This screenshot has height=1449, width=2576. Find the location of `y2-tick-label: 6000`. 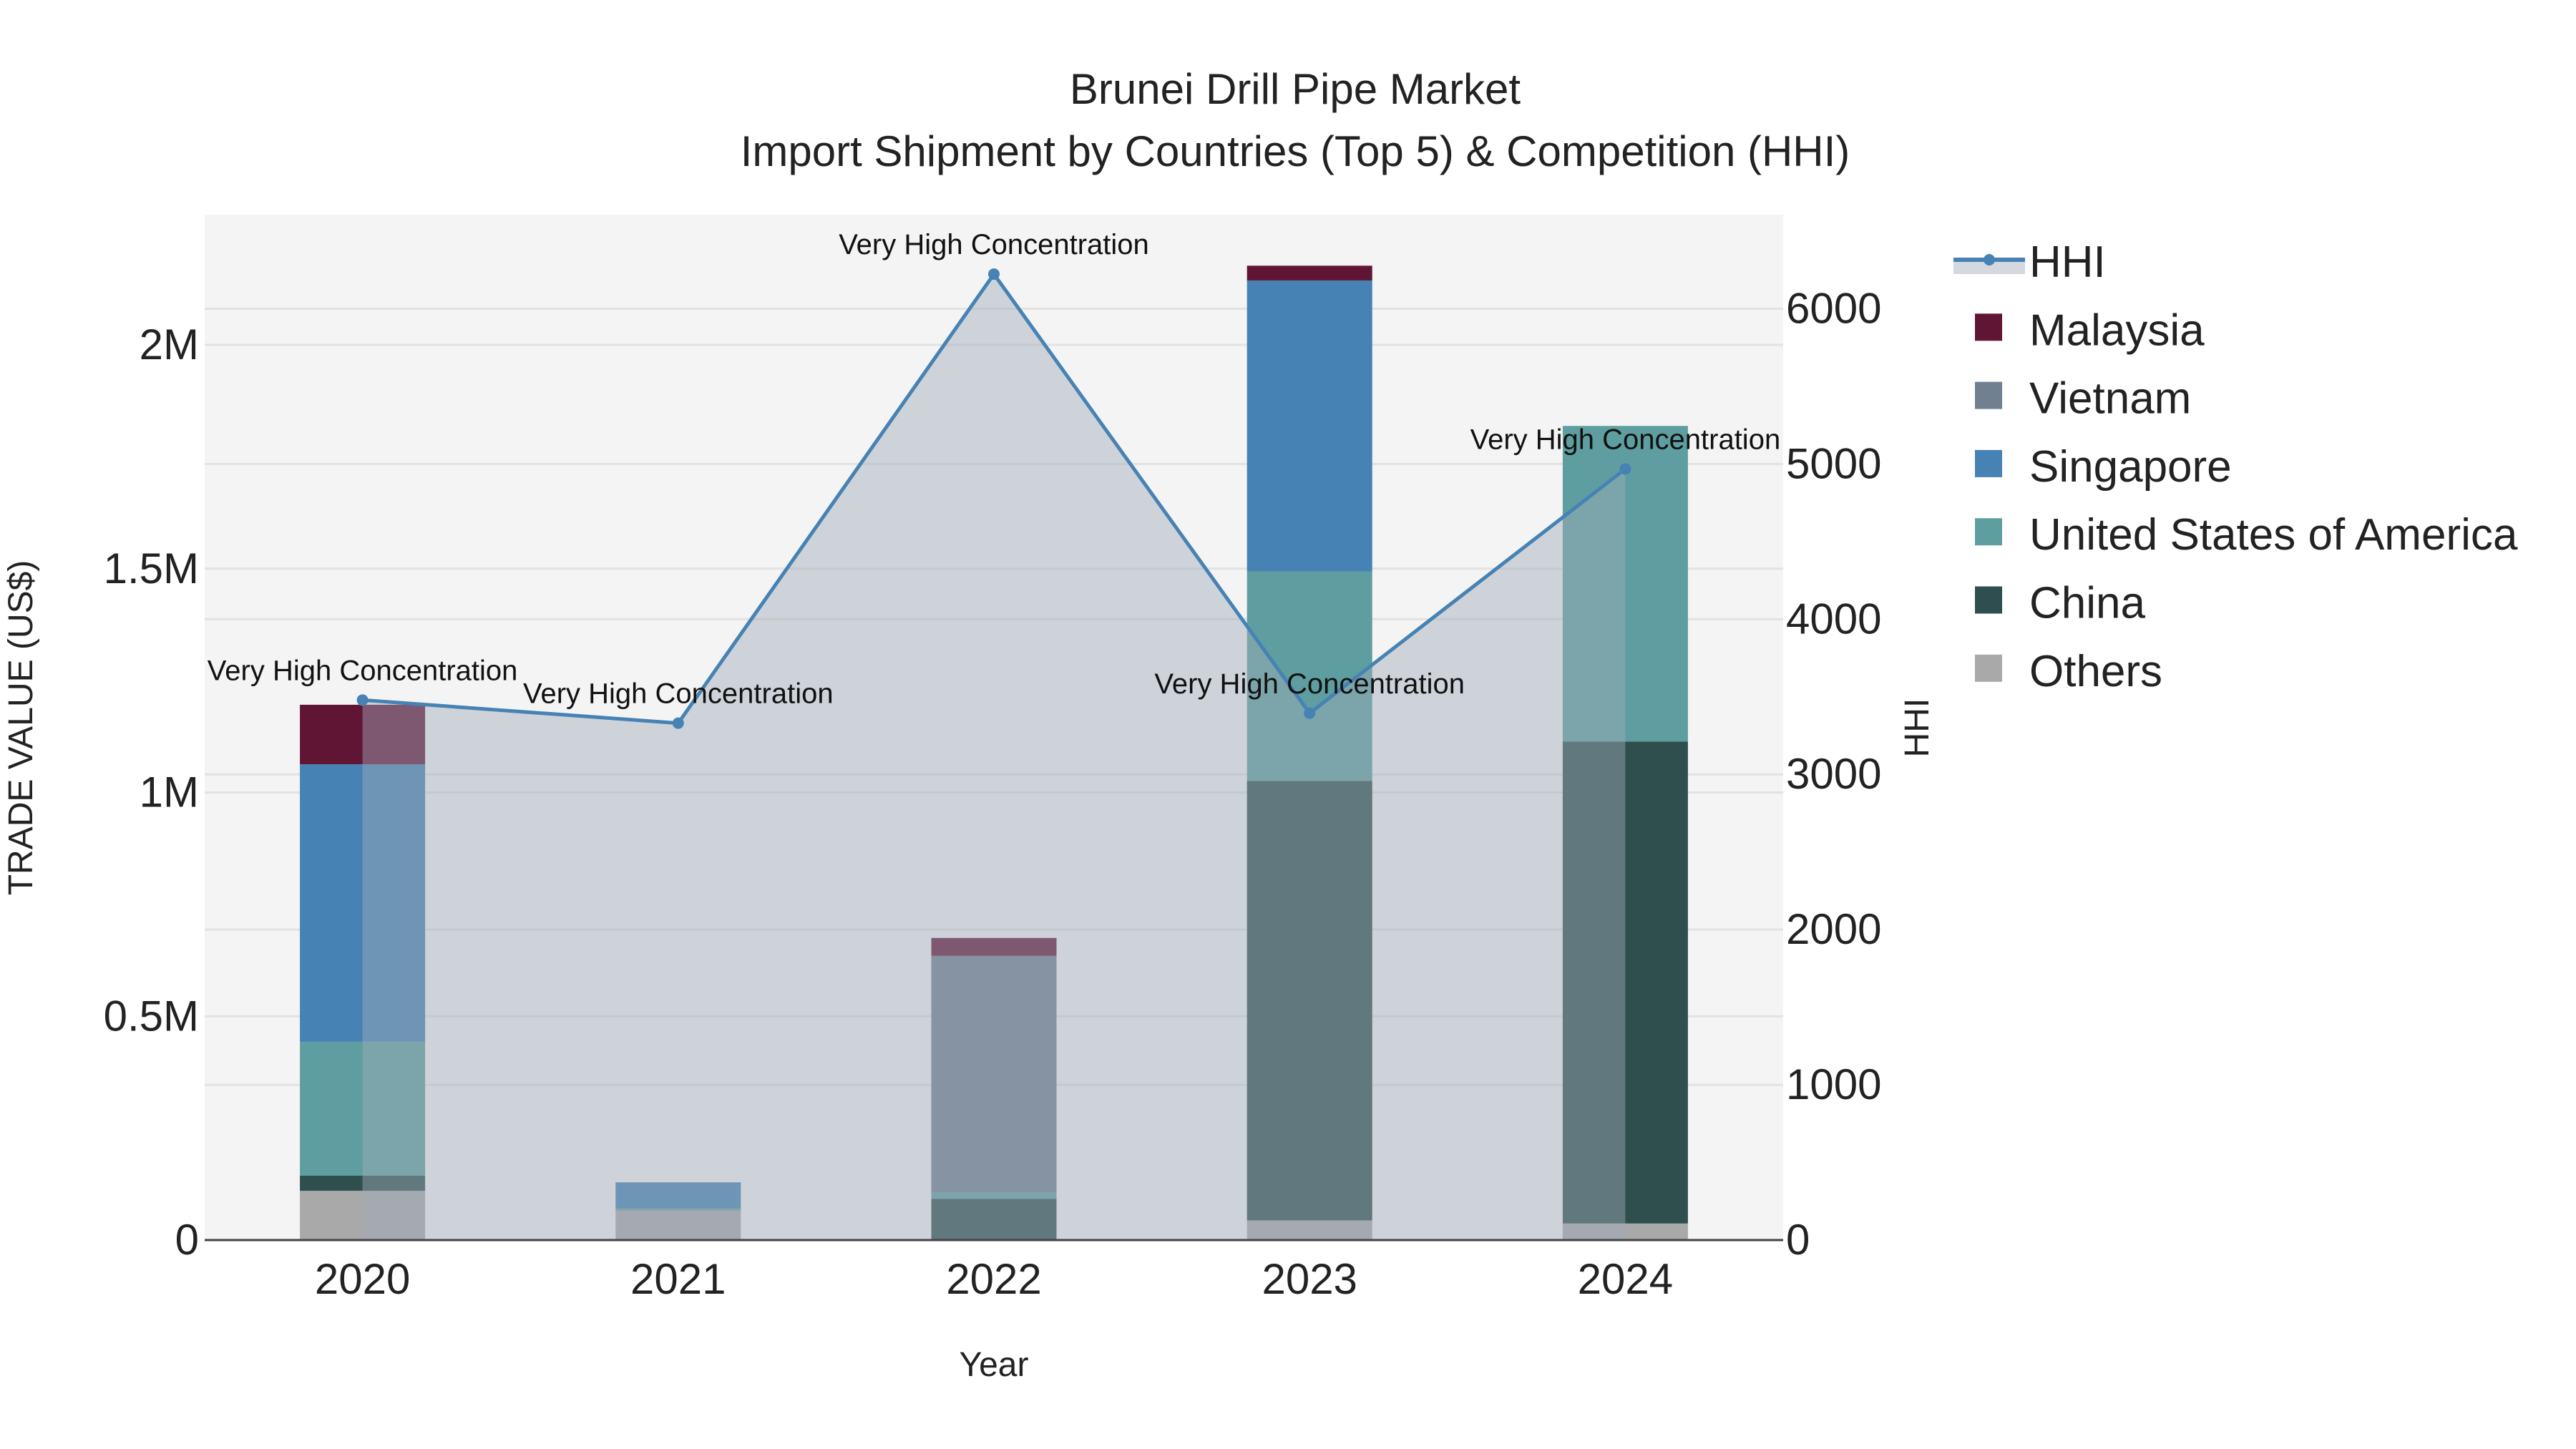

y2-tick-label: 6000 is located at coordinates (1833, 308).